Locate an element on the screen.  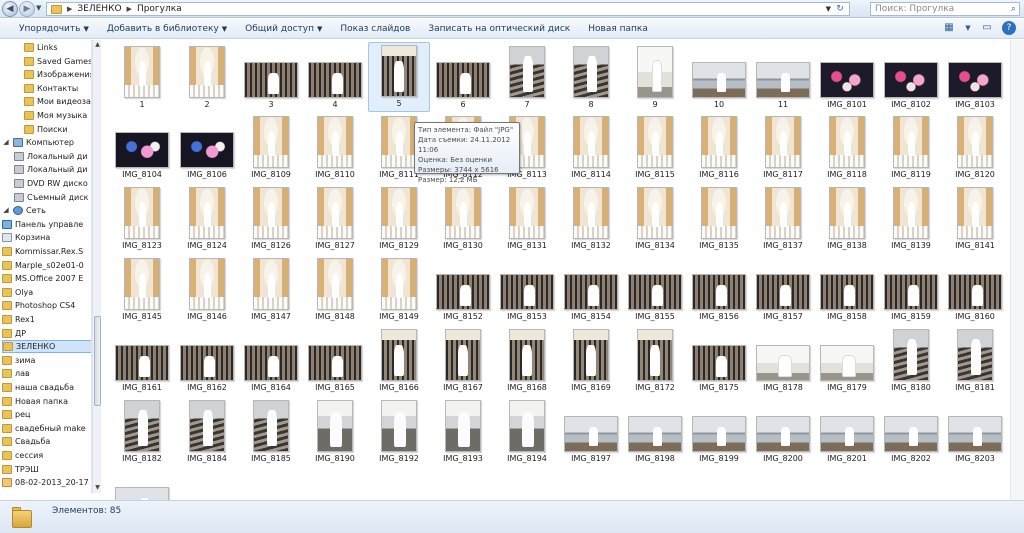
file-item: IMG_8117 is located at coordinates (783, 147).